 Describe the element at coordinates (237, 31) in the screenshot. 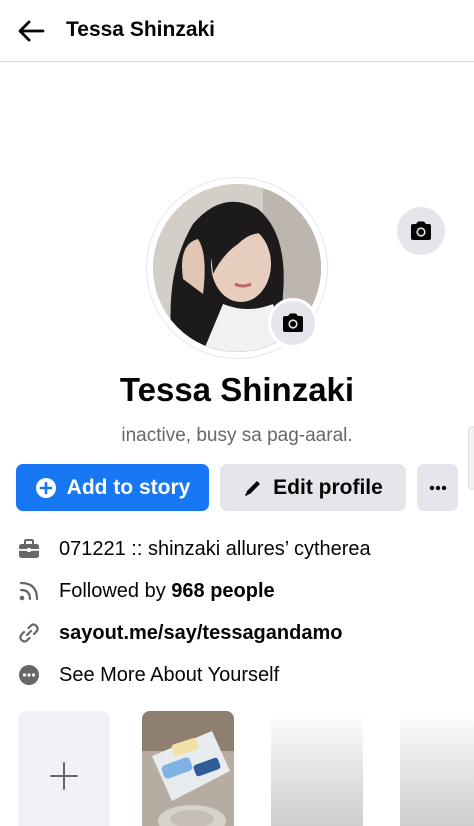

I see `top-bar: Tessa Shinzaki` at that location.